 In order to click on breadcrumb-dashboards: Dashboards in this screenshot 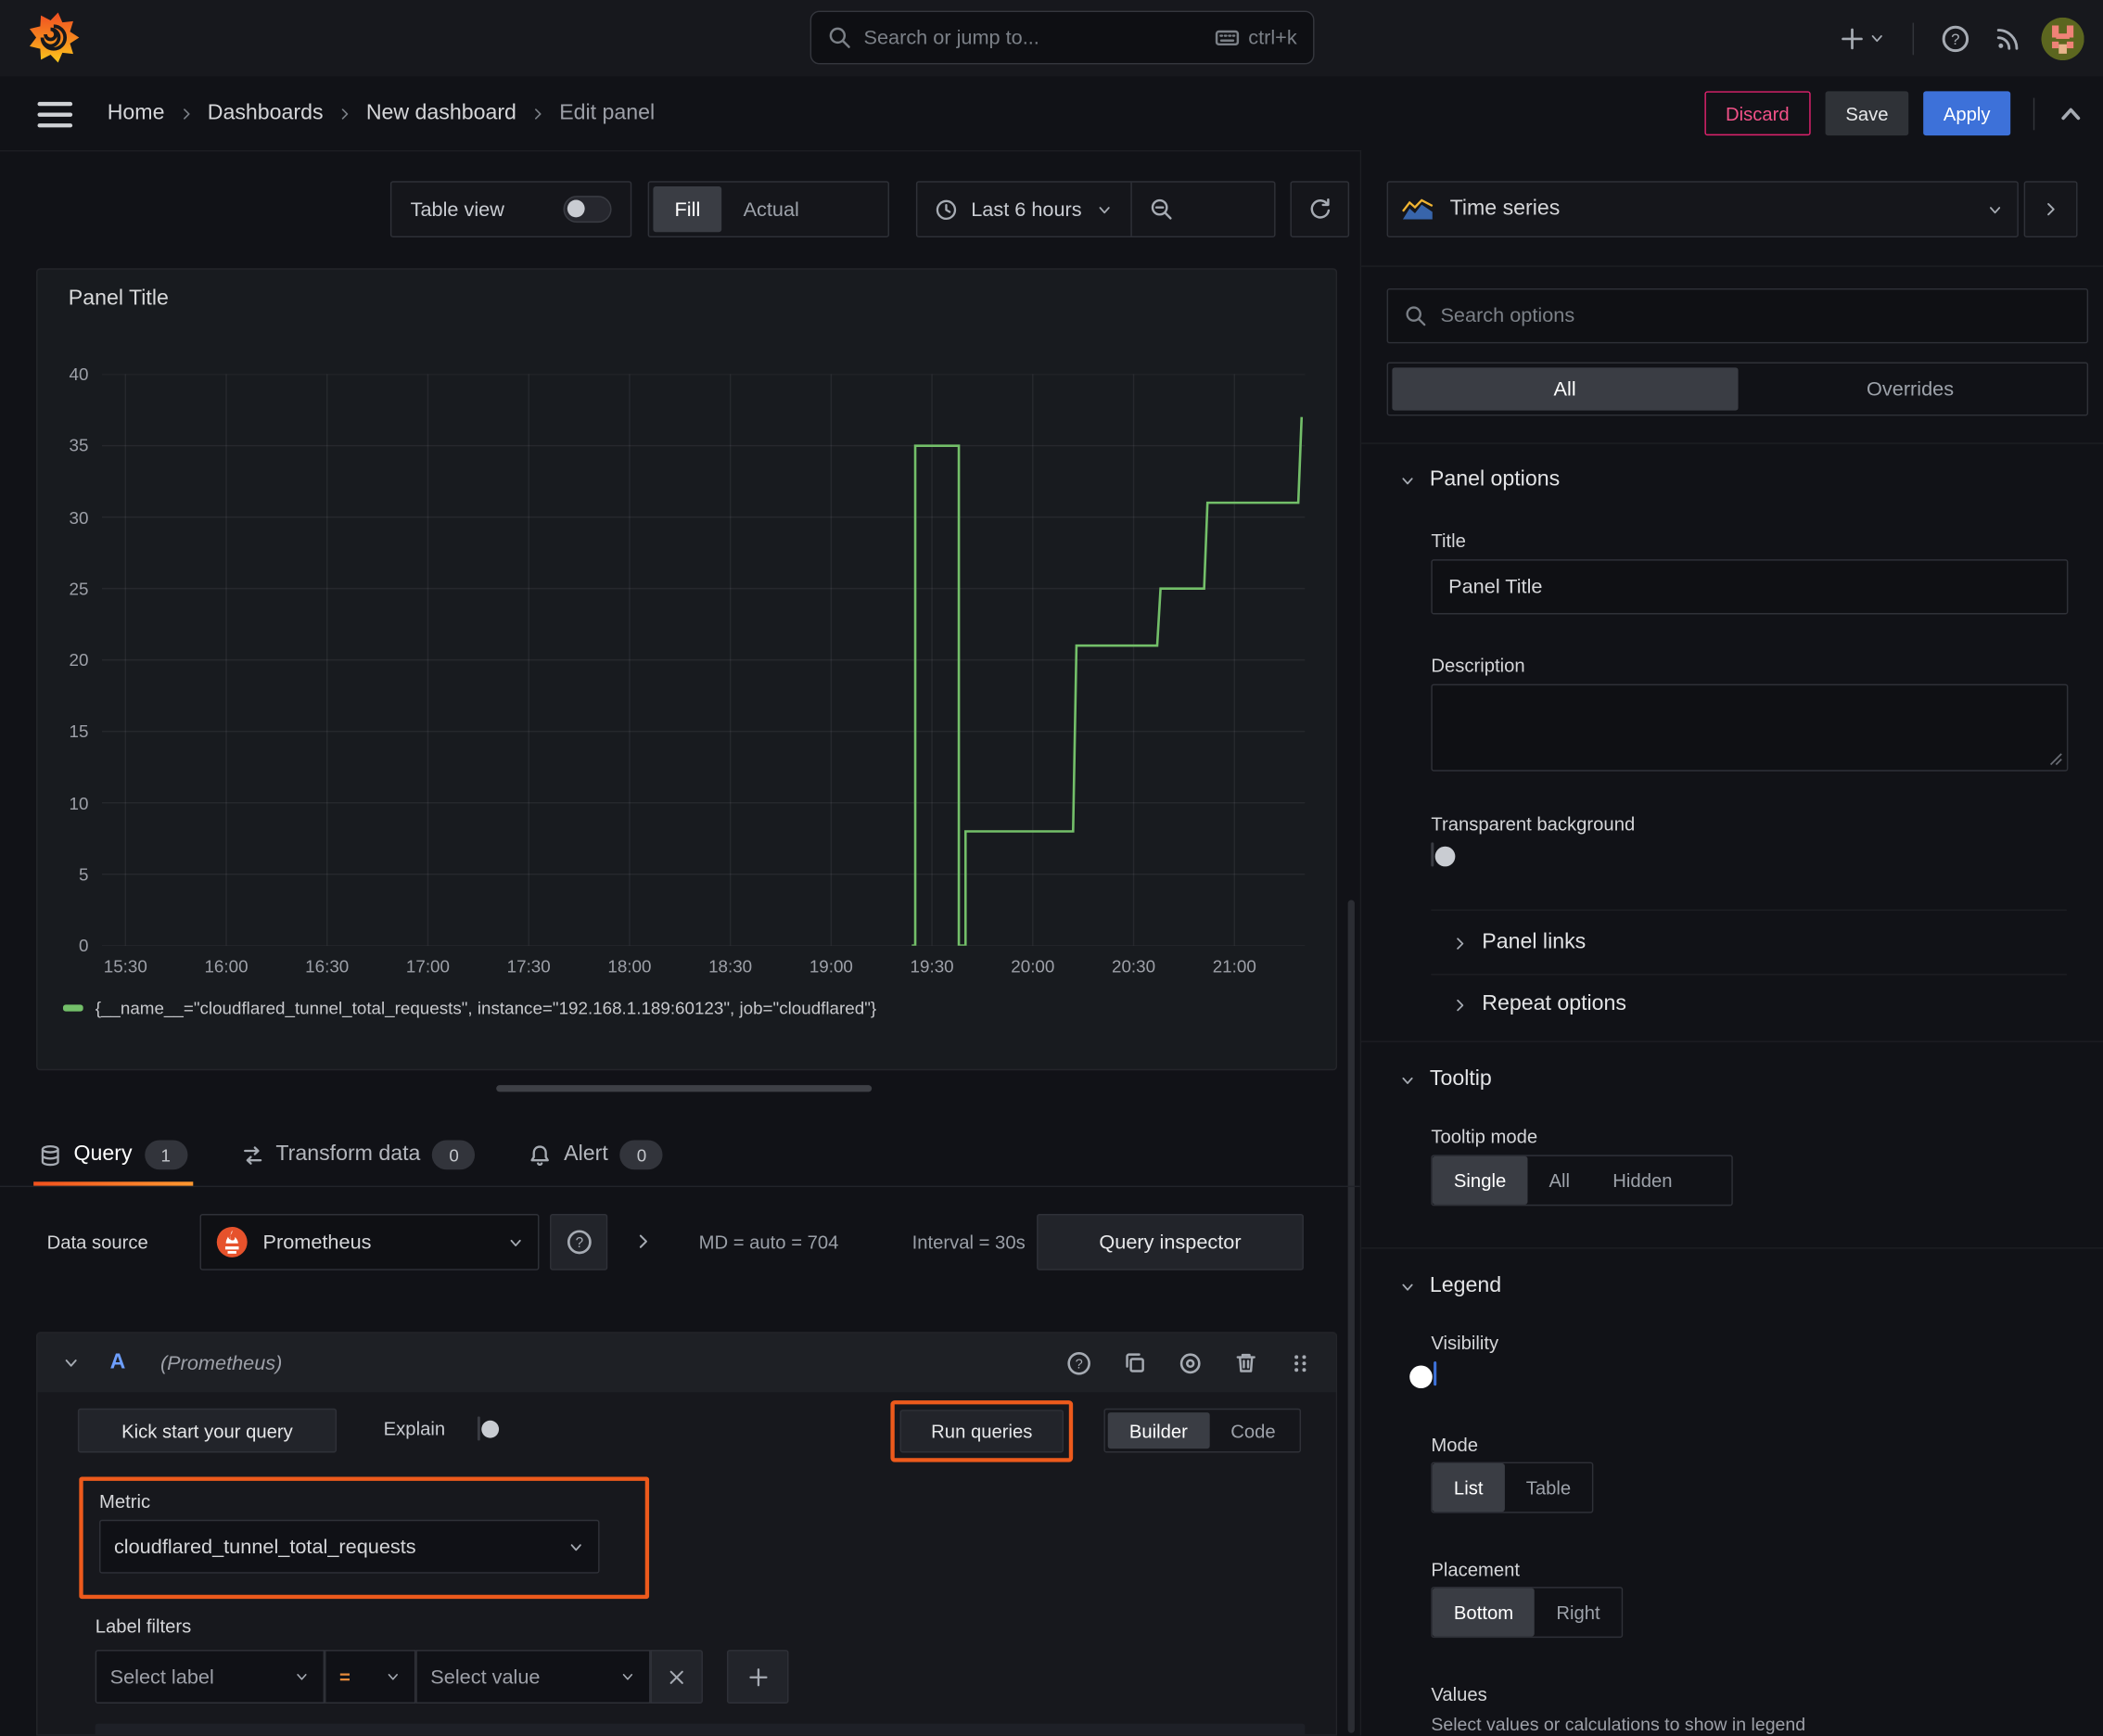, I will do `click(266, 113)`.